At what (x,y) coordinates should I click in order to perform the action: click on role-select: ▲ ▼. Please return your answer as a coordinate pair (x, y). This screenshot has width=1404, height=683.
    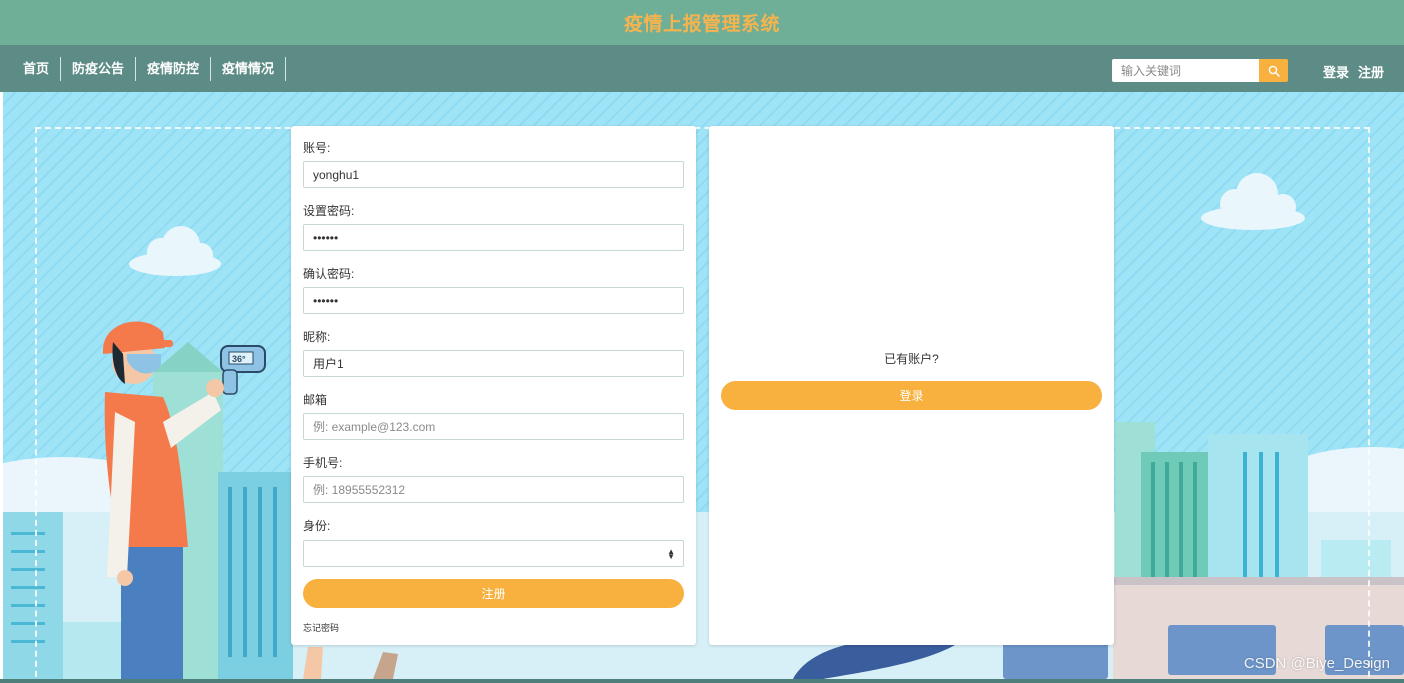
    Looking at the image, I should click on (493, 553).